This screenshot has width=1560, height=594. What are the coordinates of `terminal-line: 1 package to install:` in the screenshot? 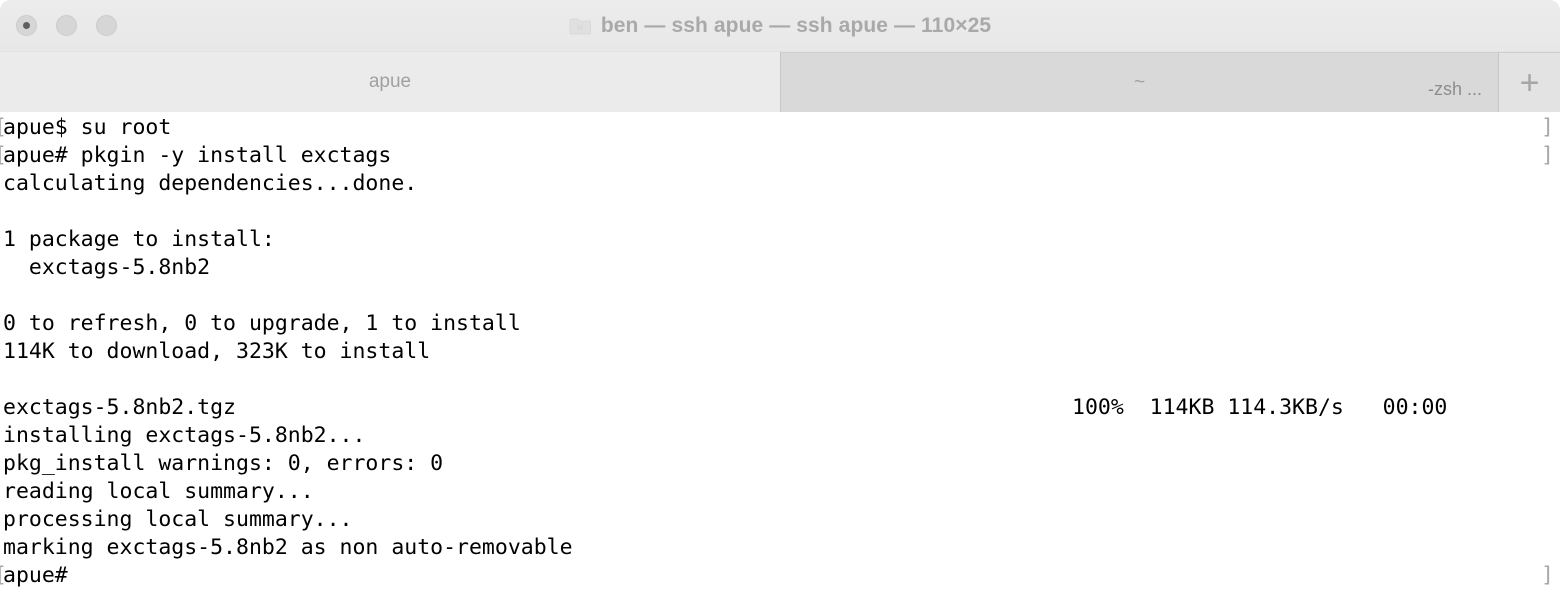 It's located at (780, 240).